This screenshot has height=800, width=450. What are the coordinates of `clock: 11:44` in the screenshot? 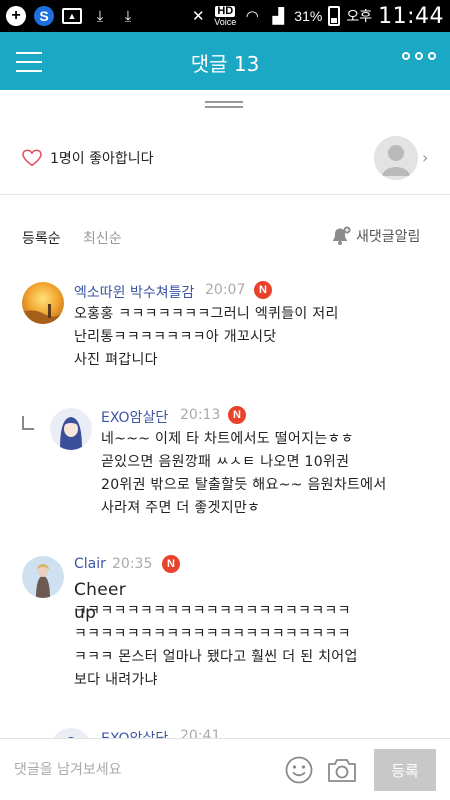 It's located at (411, 16).